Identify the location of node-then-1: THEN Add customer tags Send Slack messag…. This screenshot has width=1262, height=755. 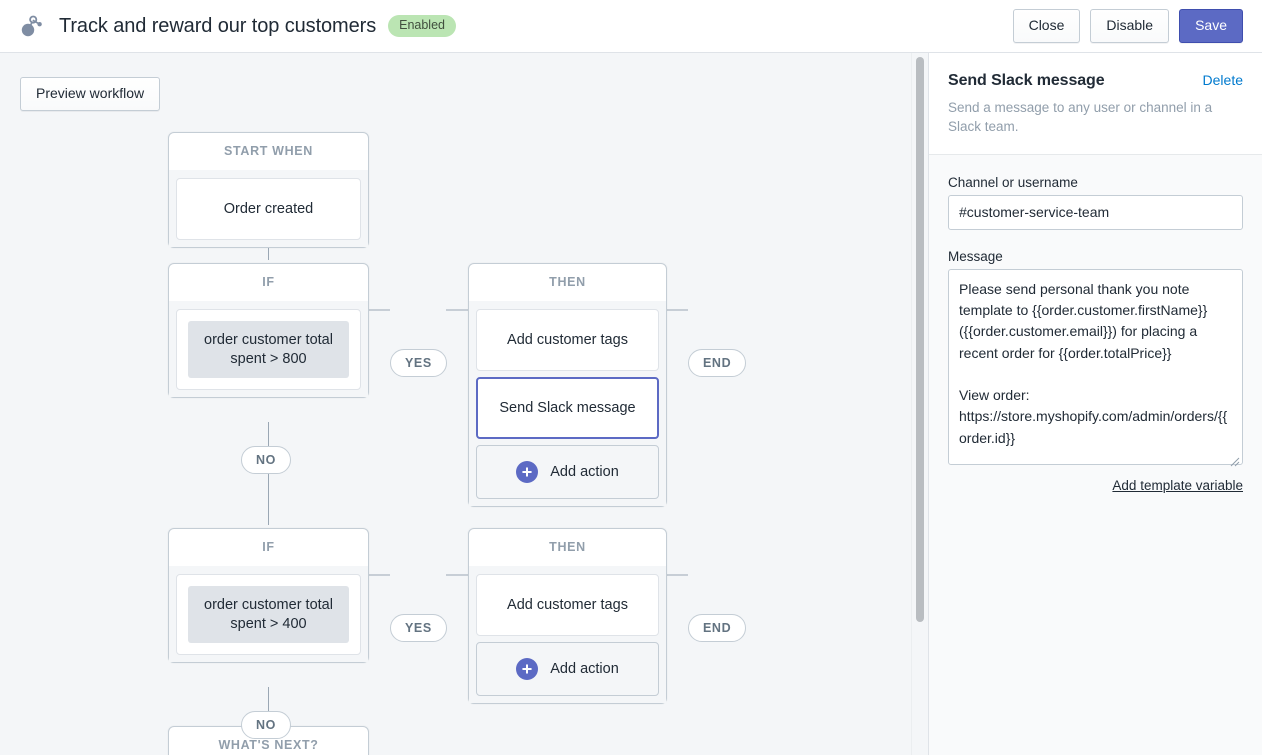
(567, 385).